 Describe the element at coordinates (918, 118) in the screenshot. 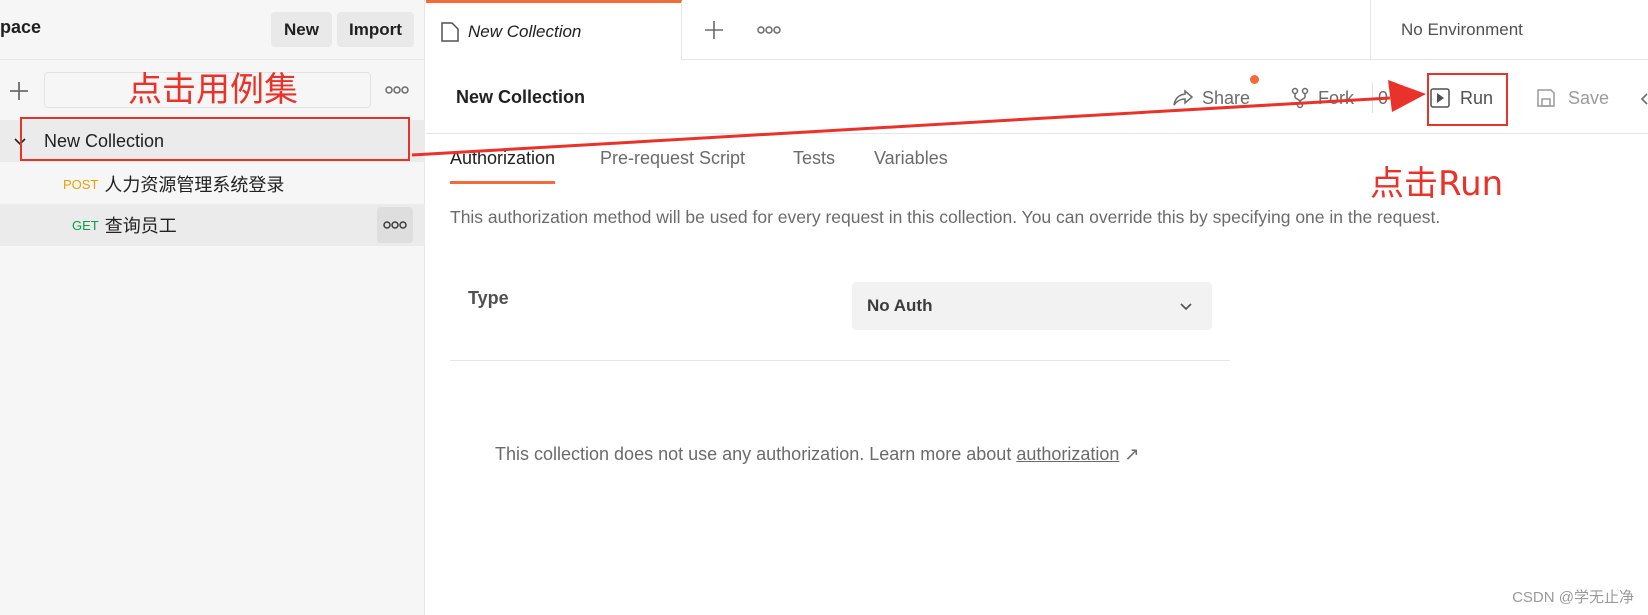

I see `annotation-arrow` at that location.